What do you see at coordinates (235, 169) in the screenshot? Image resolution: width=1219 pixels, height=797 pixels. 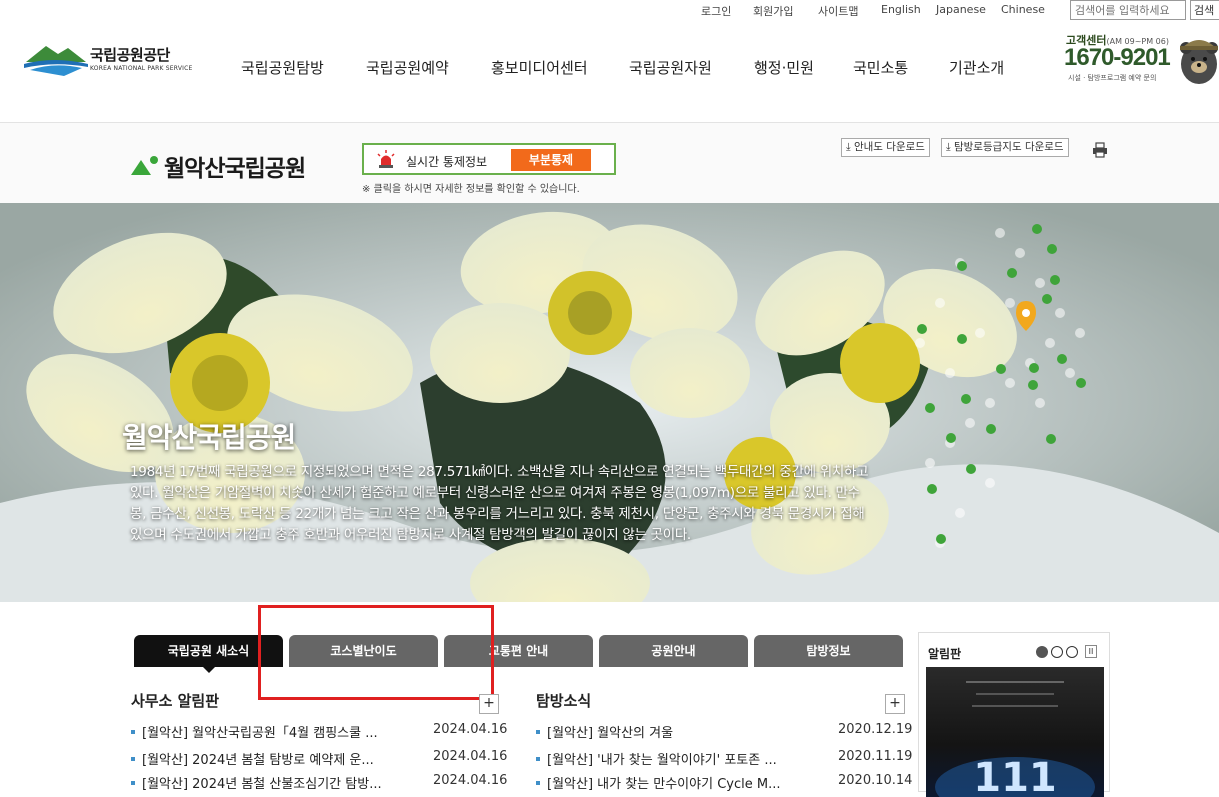 I see `park-title: 월악산국립공원` at bounding box center [235, 169].